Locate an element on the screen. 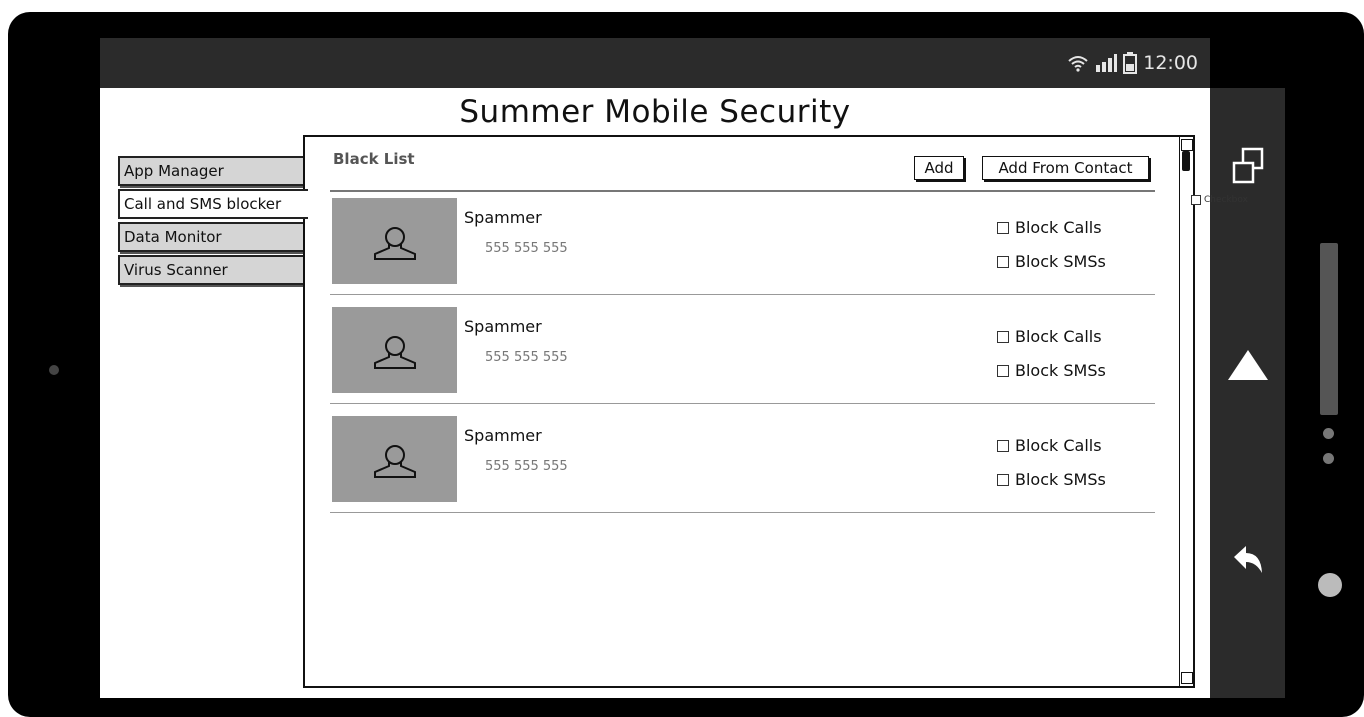  battery-icon is located at coordinates (1130, 63).